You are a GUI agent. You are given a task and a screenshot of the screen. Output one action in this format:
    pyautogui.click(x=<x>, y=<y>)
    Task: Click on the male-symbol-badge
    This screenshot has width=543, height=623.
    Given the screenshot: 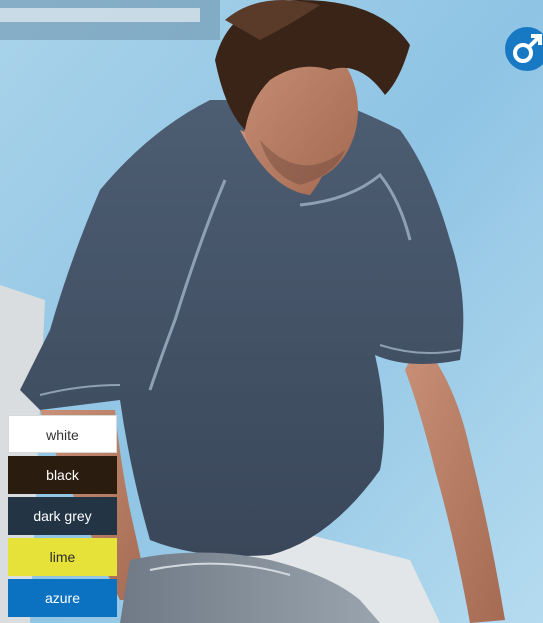 What is the action you would take?
    pyautogui.click(x=524, y=49)
    